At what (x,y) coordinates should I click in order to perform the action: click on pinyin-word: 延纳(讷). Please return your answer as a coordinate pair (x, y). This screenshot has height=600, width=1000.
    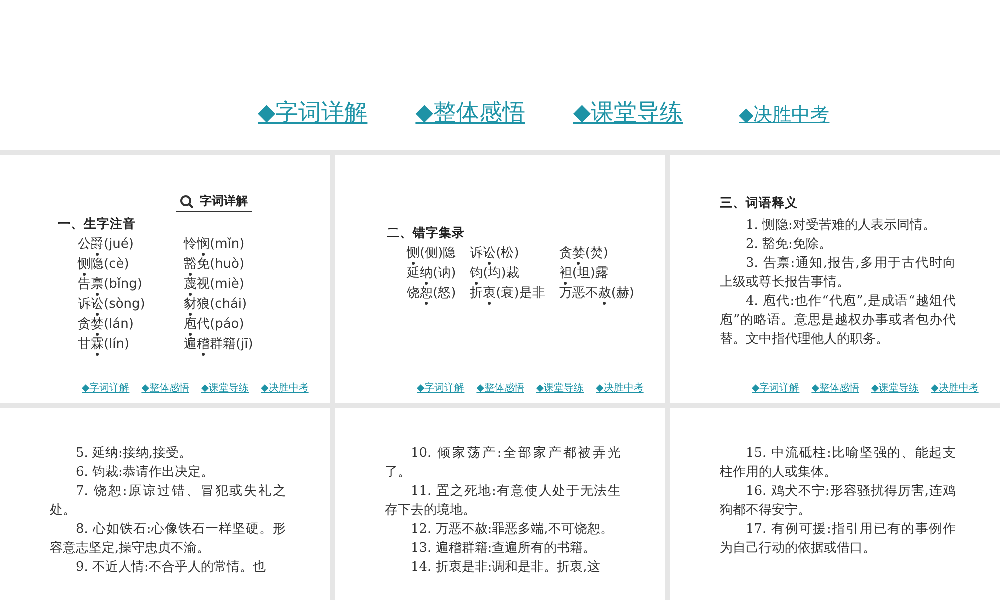
    Looking at the image, I should click on (431, 274).